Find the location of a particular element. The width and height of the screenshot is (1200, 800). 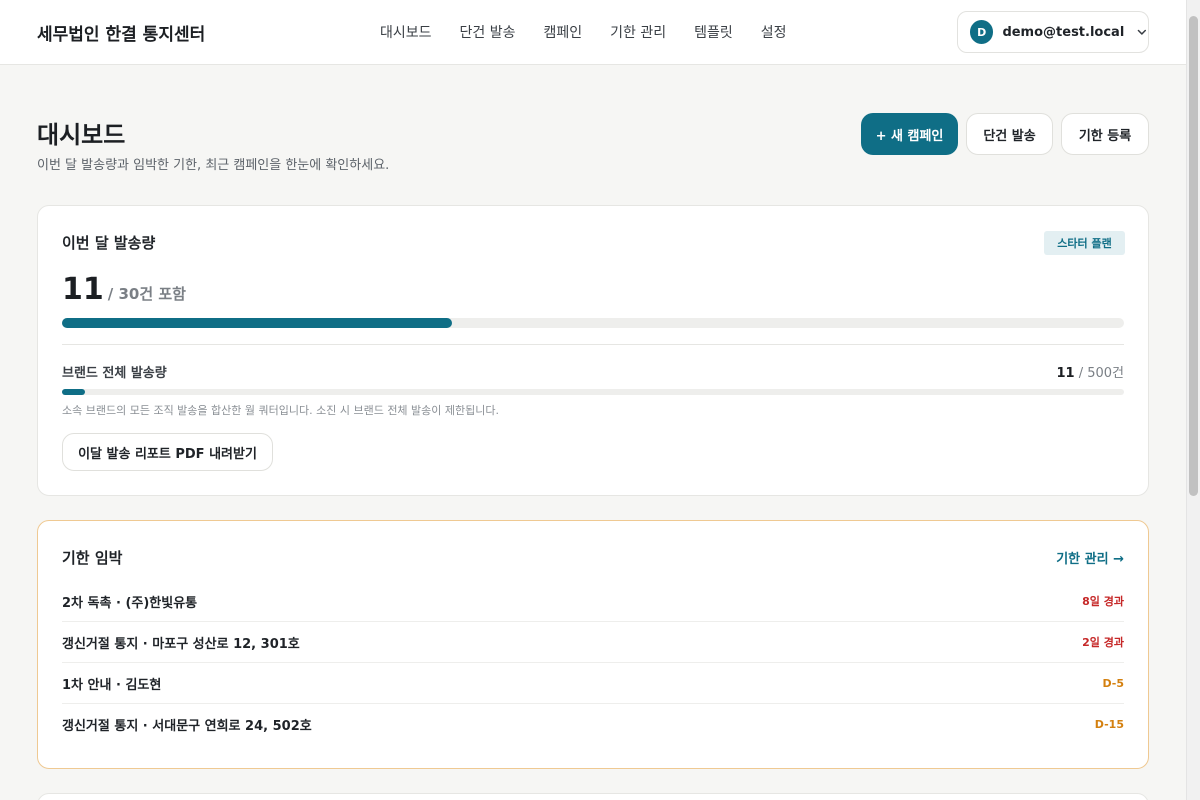

deadline-status: 2일 경과 is located at coordinates (1103, 642).